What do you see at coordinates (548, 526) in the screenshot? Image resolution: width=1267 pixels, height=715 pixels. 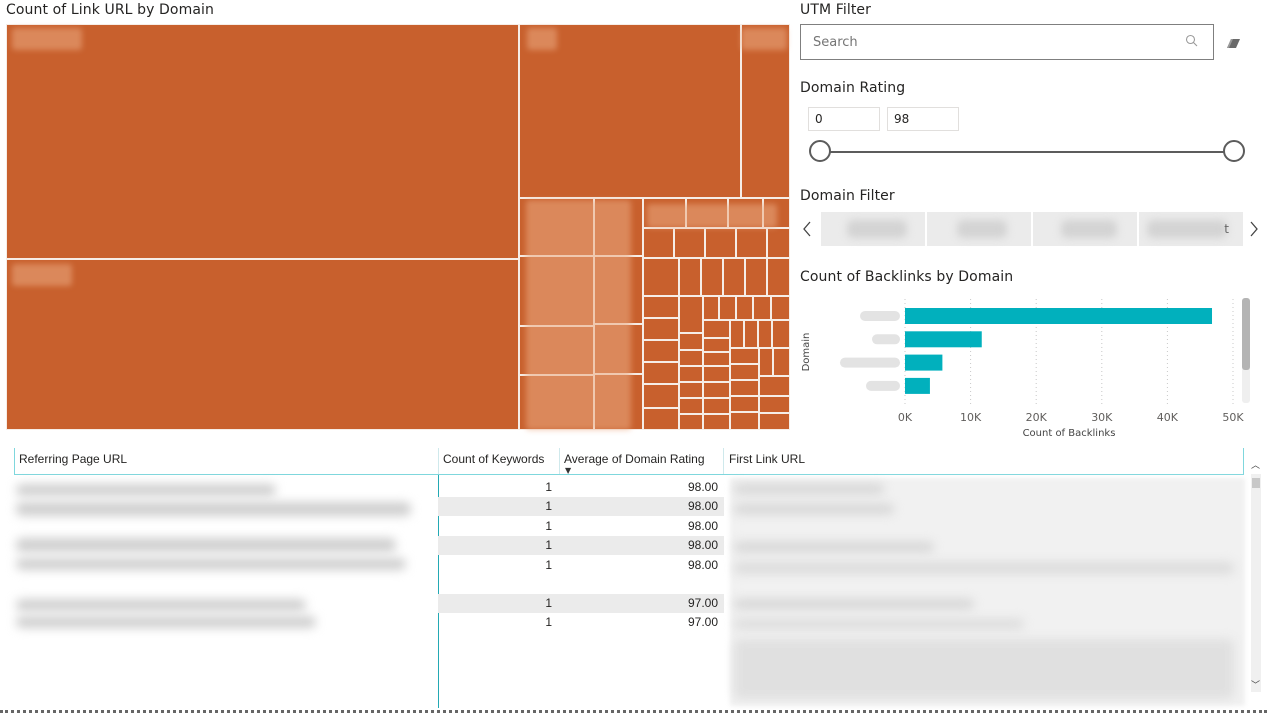 I see `cell-count-of-keywords: 1` at bounding box center [548, 526].